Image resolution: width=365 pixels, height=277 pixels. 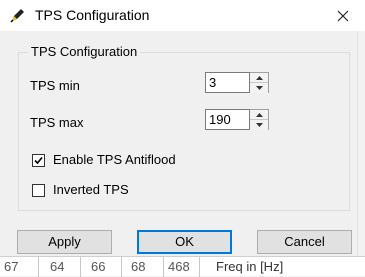 What do you see at coordinates (98, 266) in the screenshot?
I see `background-cell: 66` at bounding box center [98, 266].